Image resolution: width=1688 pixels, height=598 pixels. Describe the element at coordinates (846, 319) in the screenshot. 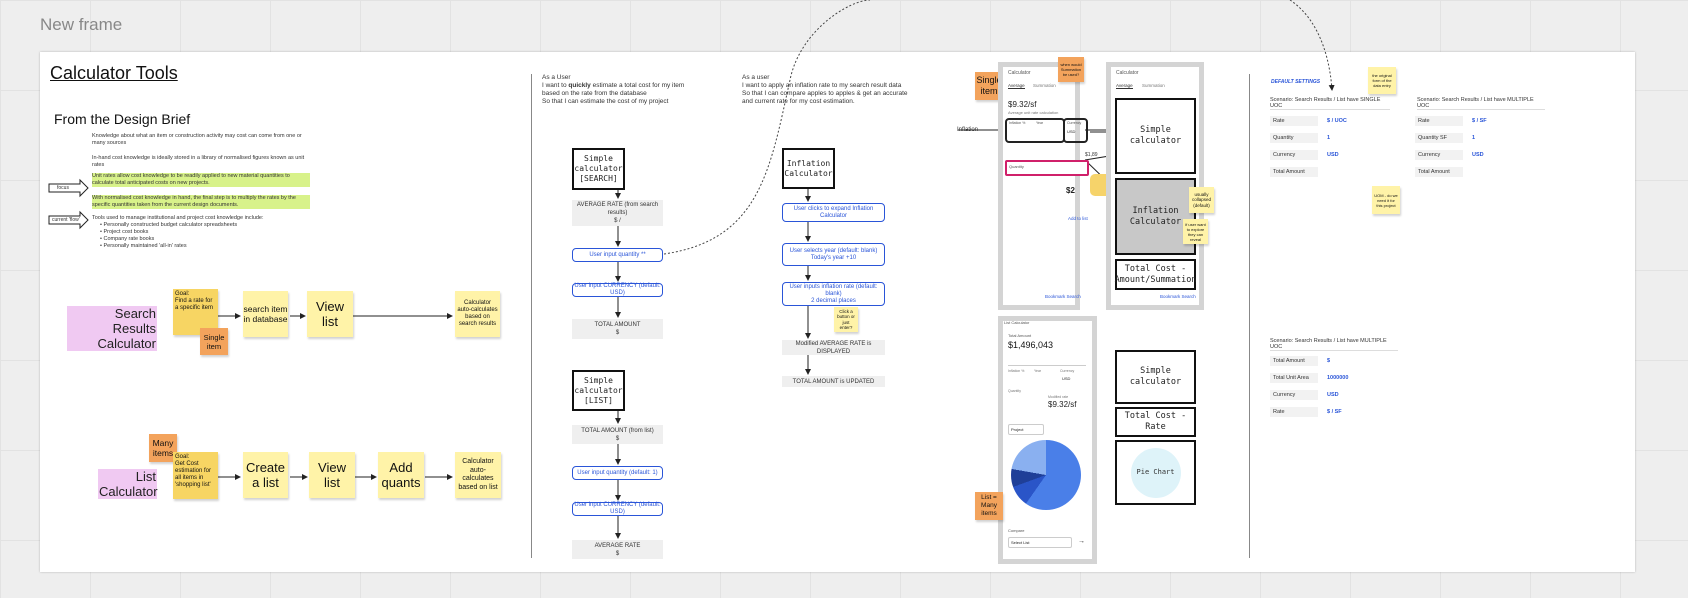

I see `click-button-note-sticky: Click a button or just enter?` at that location.